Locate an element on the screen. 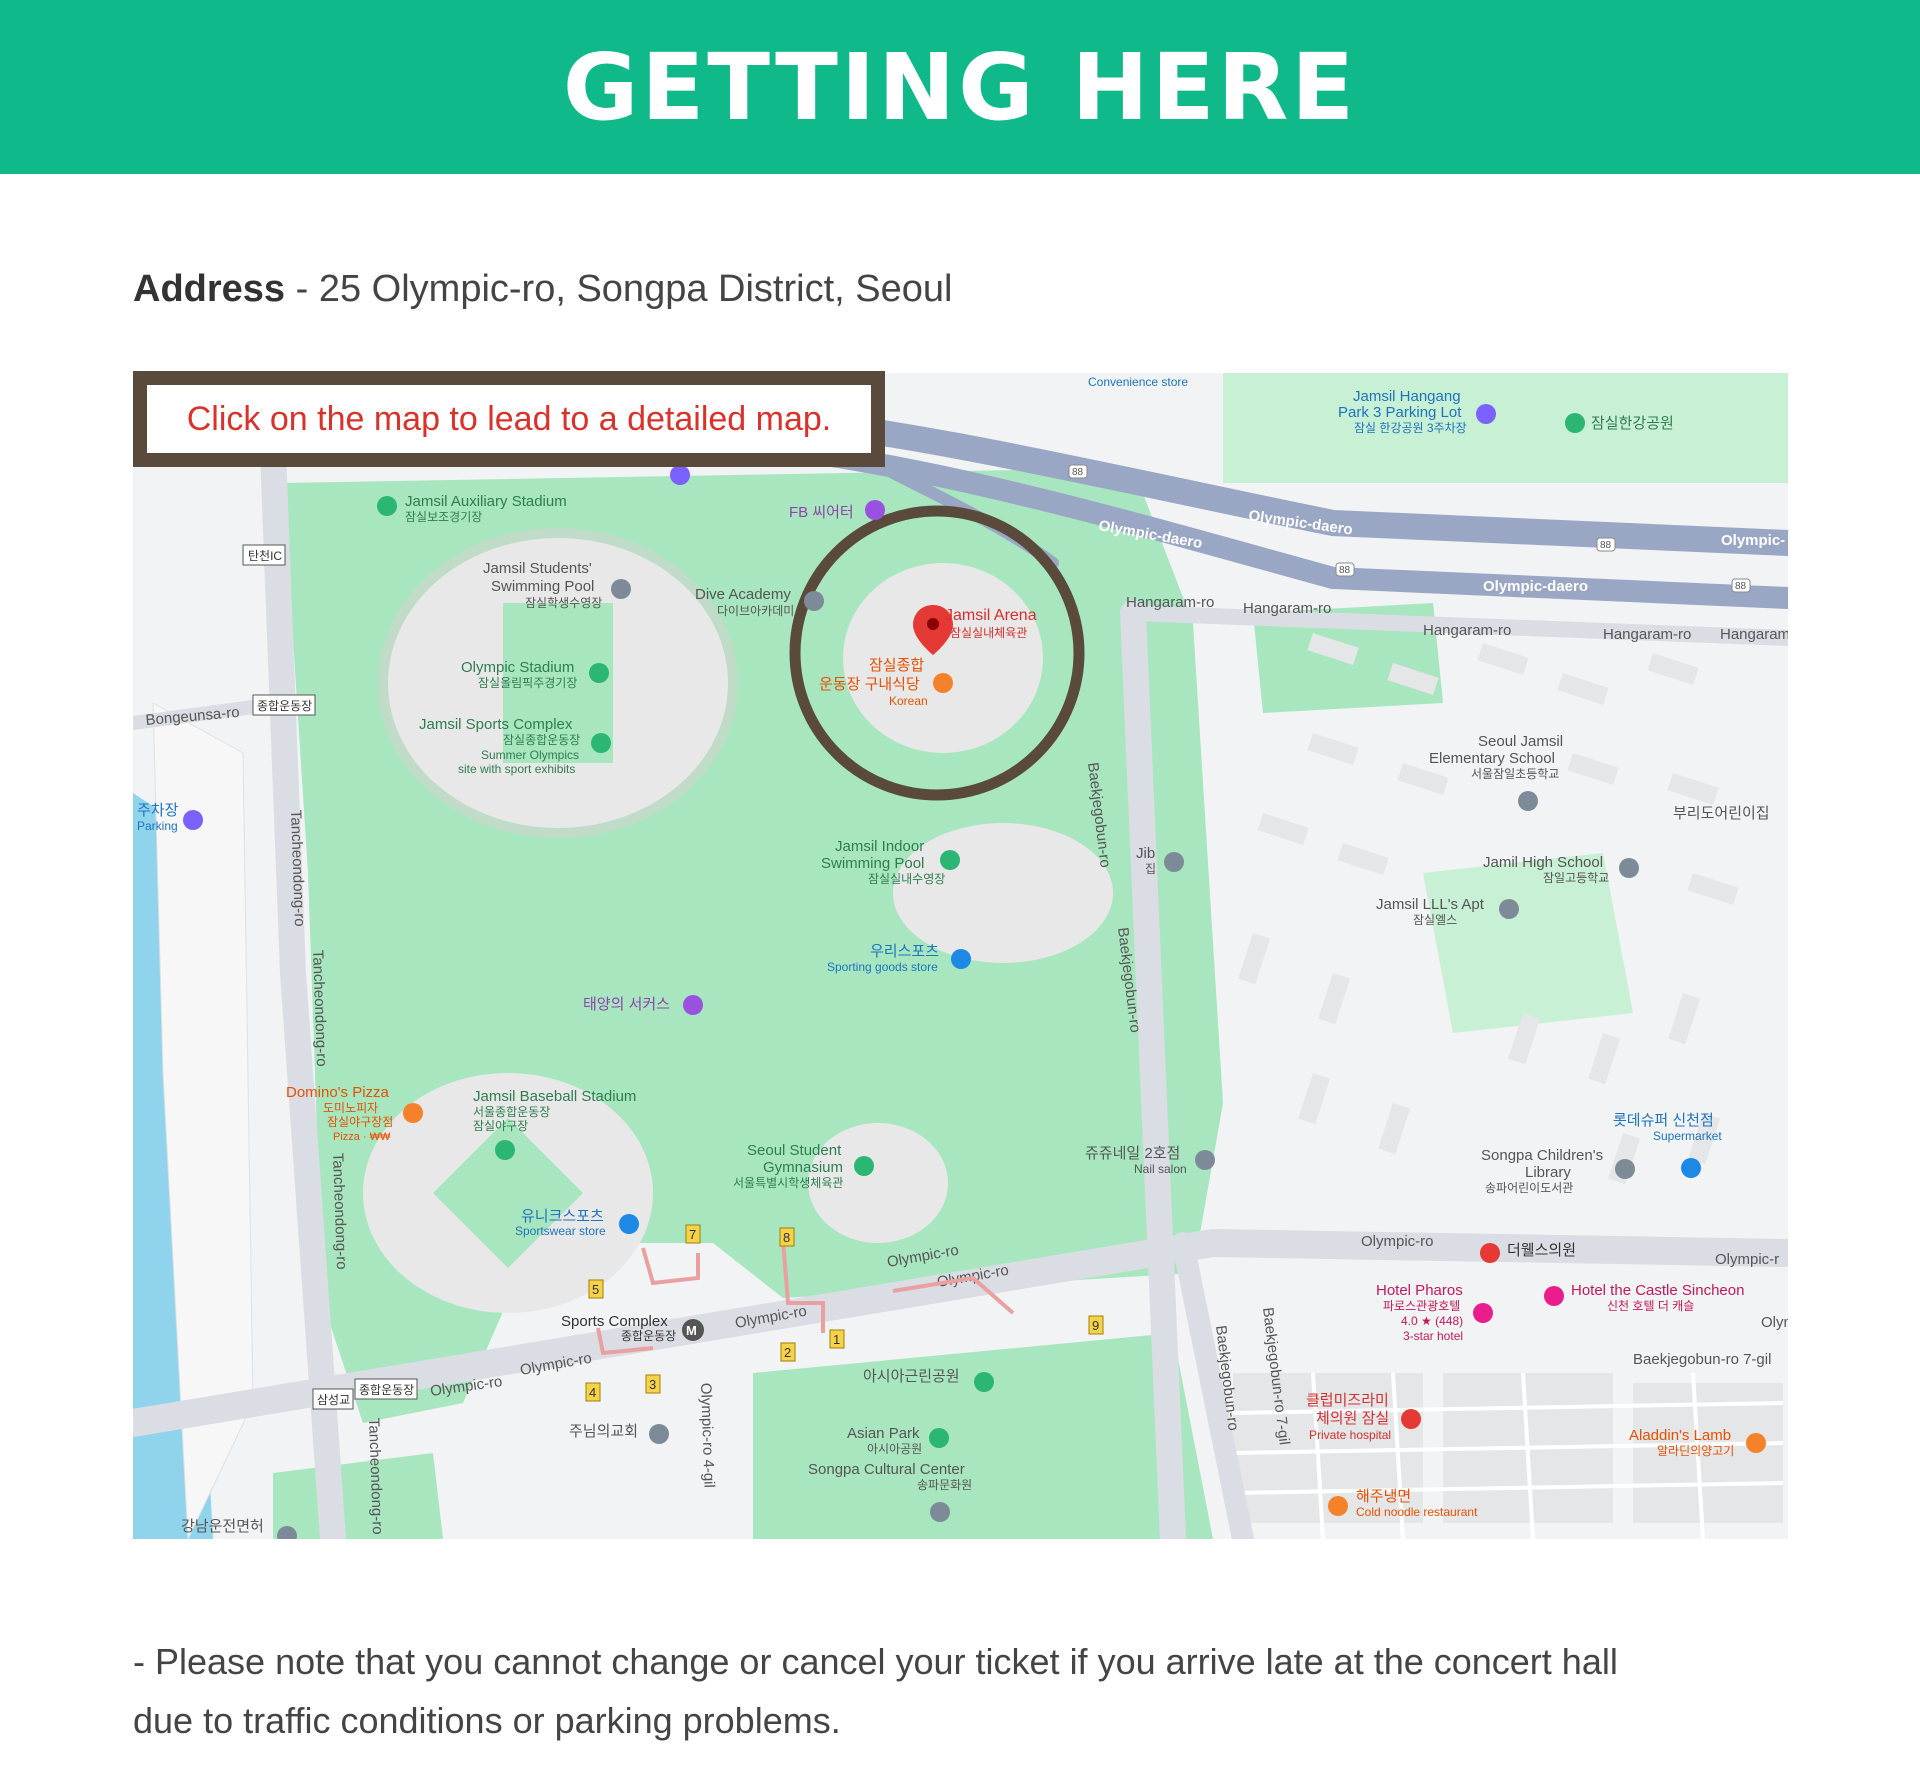 Image resolution: width=1920 pixels, height=1786 pixels. pool-marker-icon is located at coordinates (621, 589).